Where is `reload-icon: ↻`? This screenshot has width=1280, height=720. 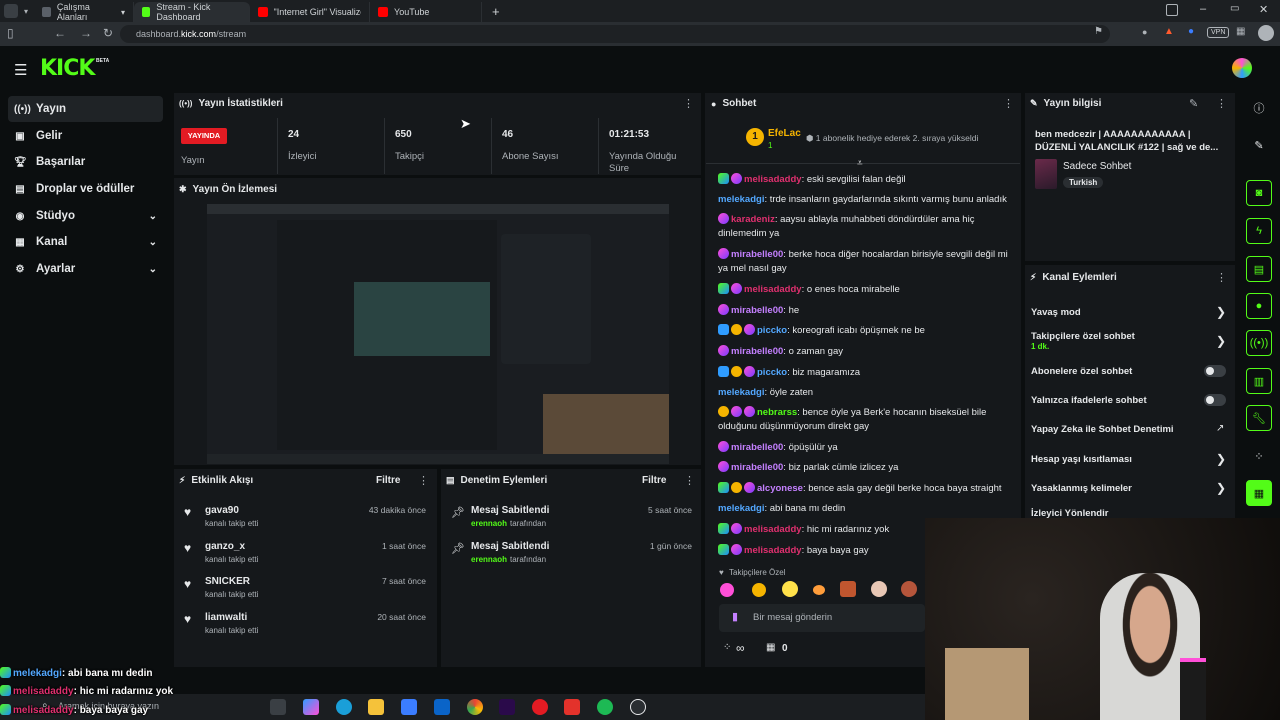
reload-icon: ↻ is located at coordinates (108, 33).